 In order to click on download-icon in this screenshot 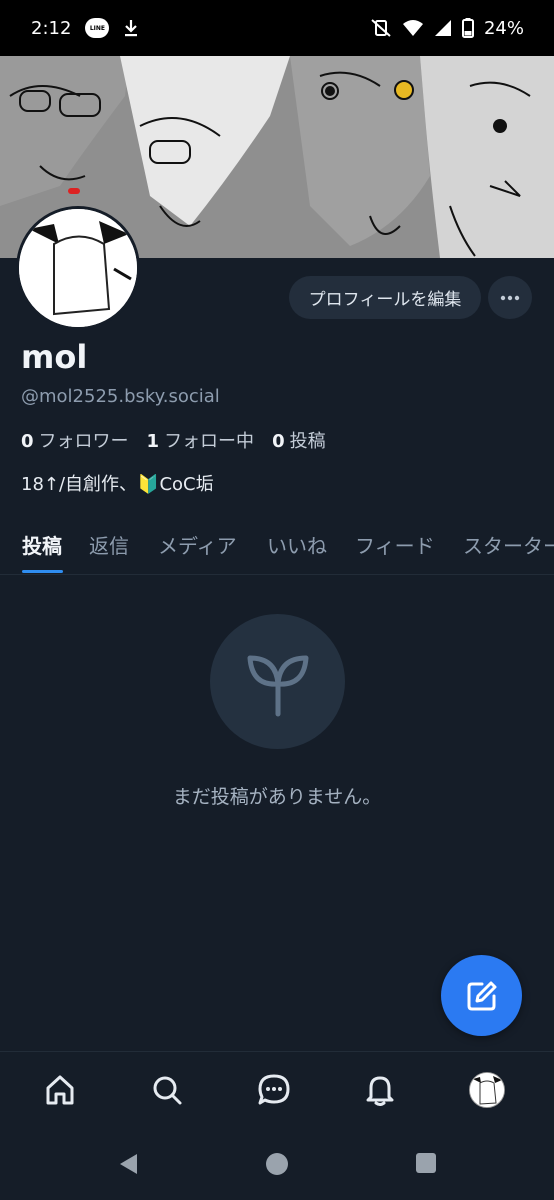, I will do `click(131, 28)`.